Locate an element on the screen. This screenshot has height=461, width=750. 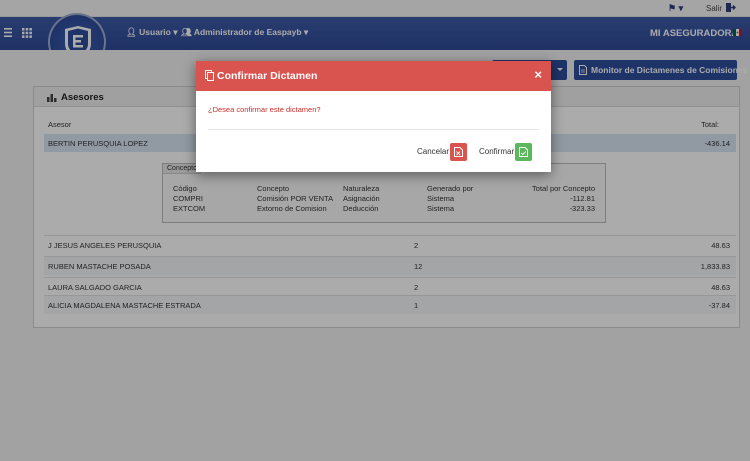
confirm-button is located at coordinates (523, 152).